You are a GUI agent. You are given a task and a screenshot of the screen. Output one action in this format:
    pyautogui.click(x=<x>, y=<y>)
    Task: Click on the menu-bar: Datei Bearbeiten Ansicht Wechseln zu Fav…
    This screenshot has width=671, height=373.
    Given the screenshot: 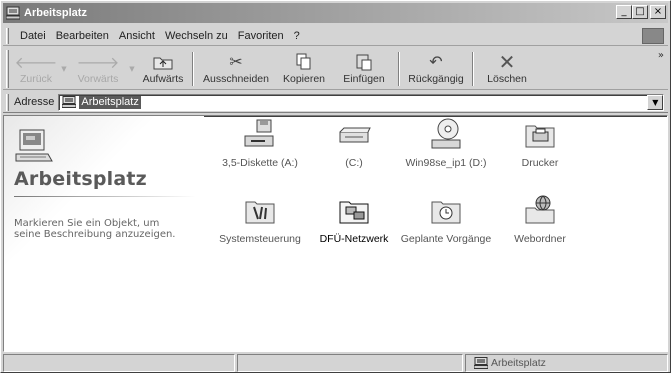 What is the action you would take?
    pyautogui.click(x=335, y=36)
    